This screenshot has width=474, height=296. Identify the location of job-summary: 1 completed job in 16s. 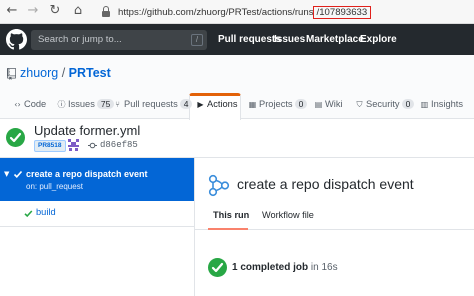
(285, 267).